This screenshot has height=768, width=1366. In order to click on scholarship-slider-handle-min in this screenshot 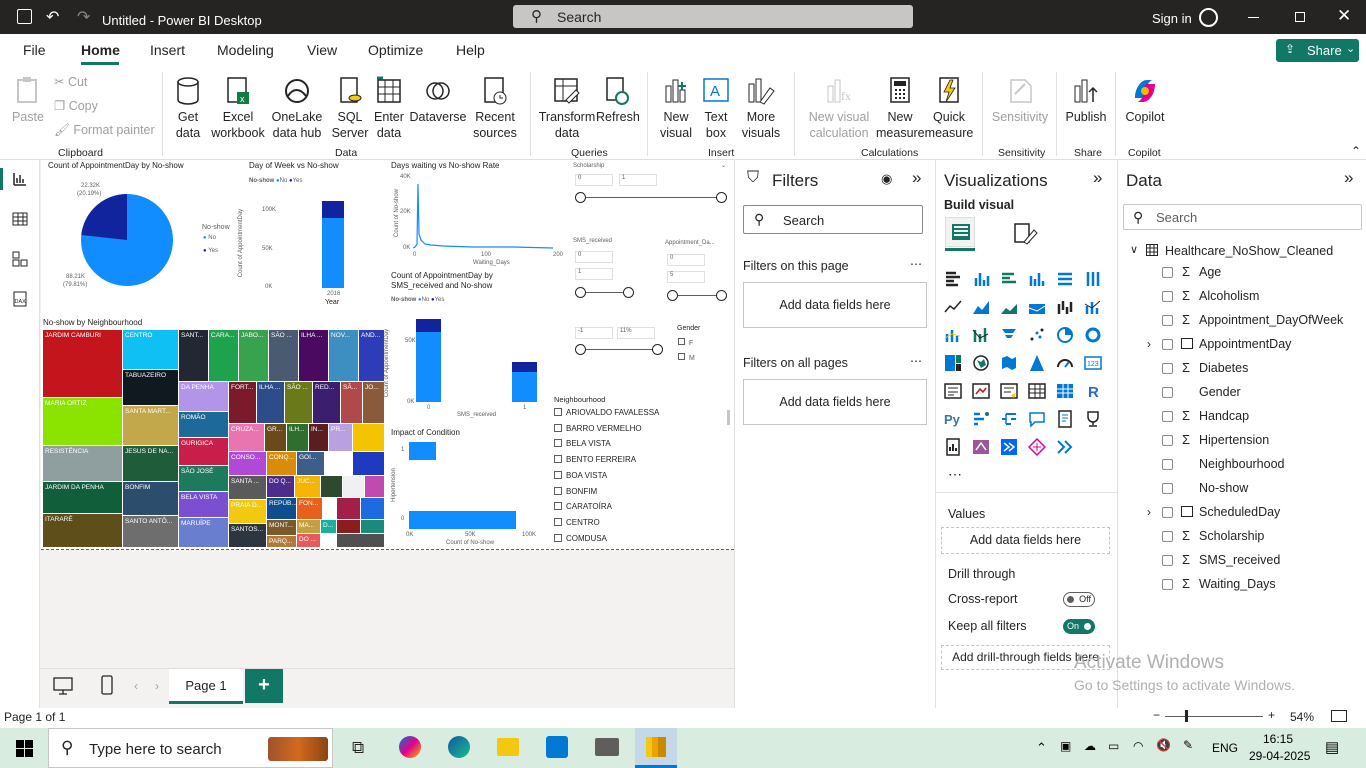, I will do `click(580, 197)`.